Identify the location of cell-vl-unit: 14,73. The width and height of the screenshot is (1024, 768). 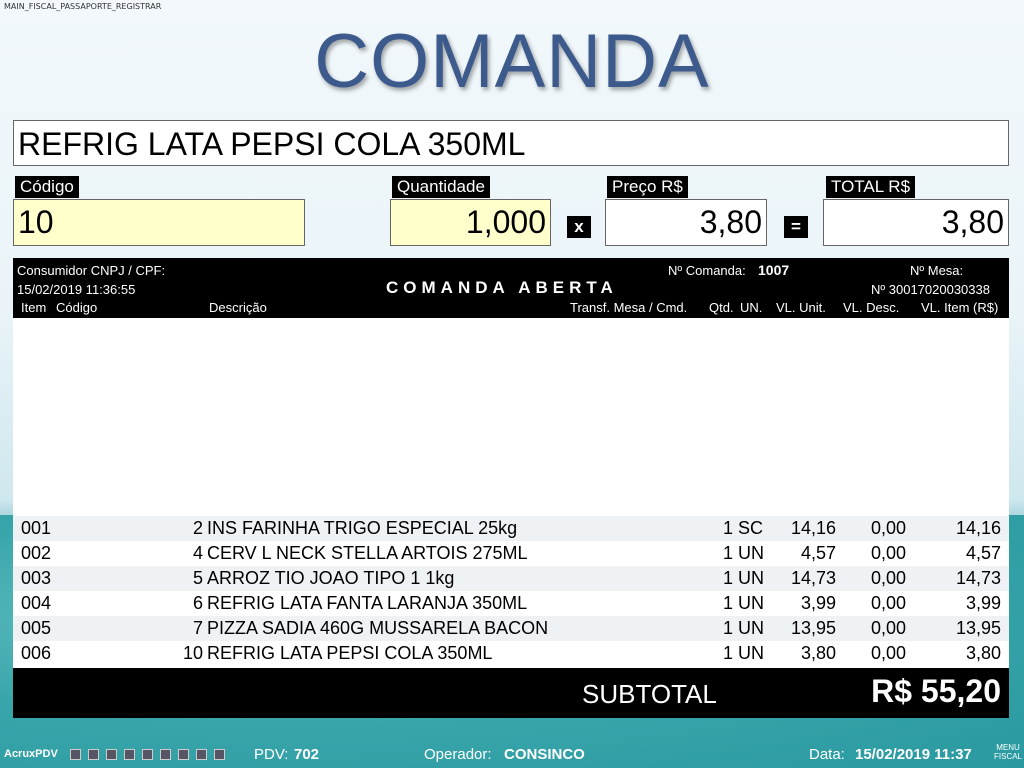
(813, 578).